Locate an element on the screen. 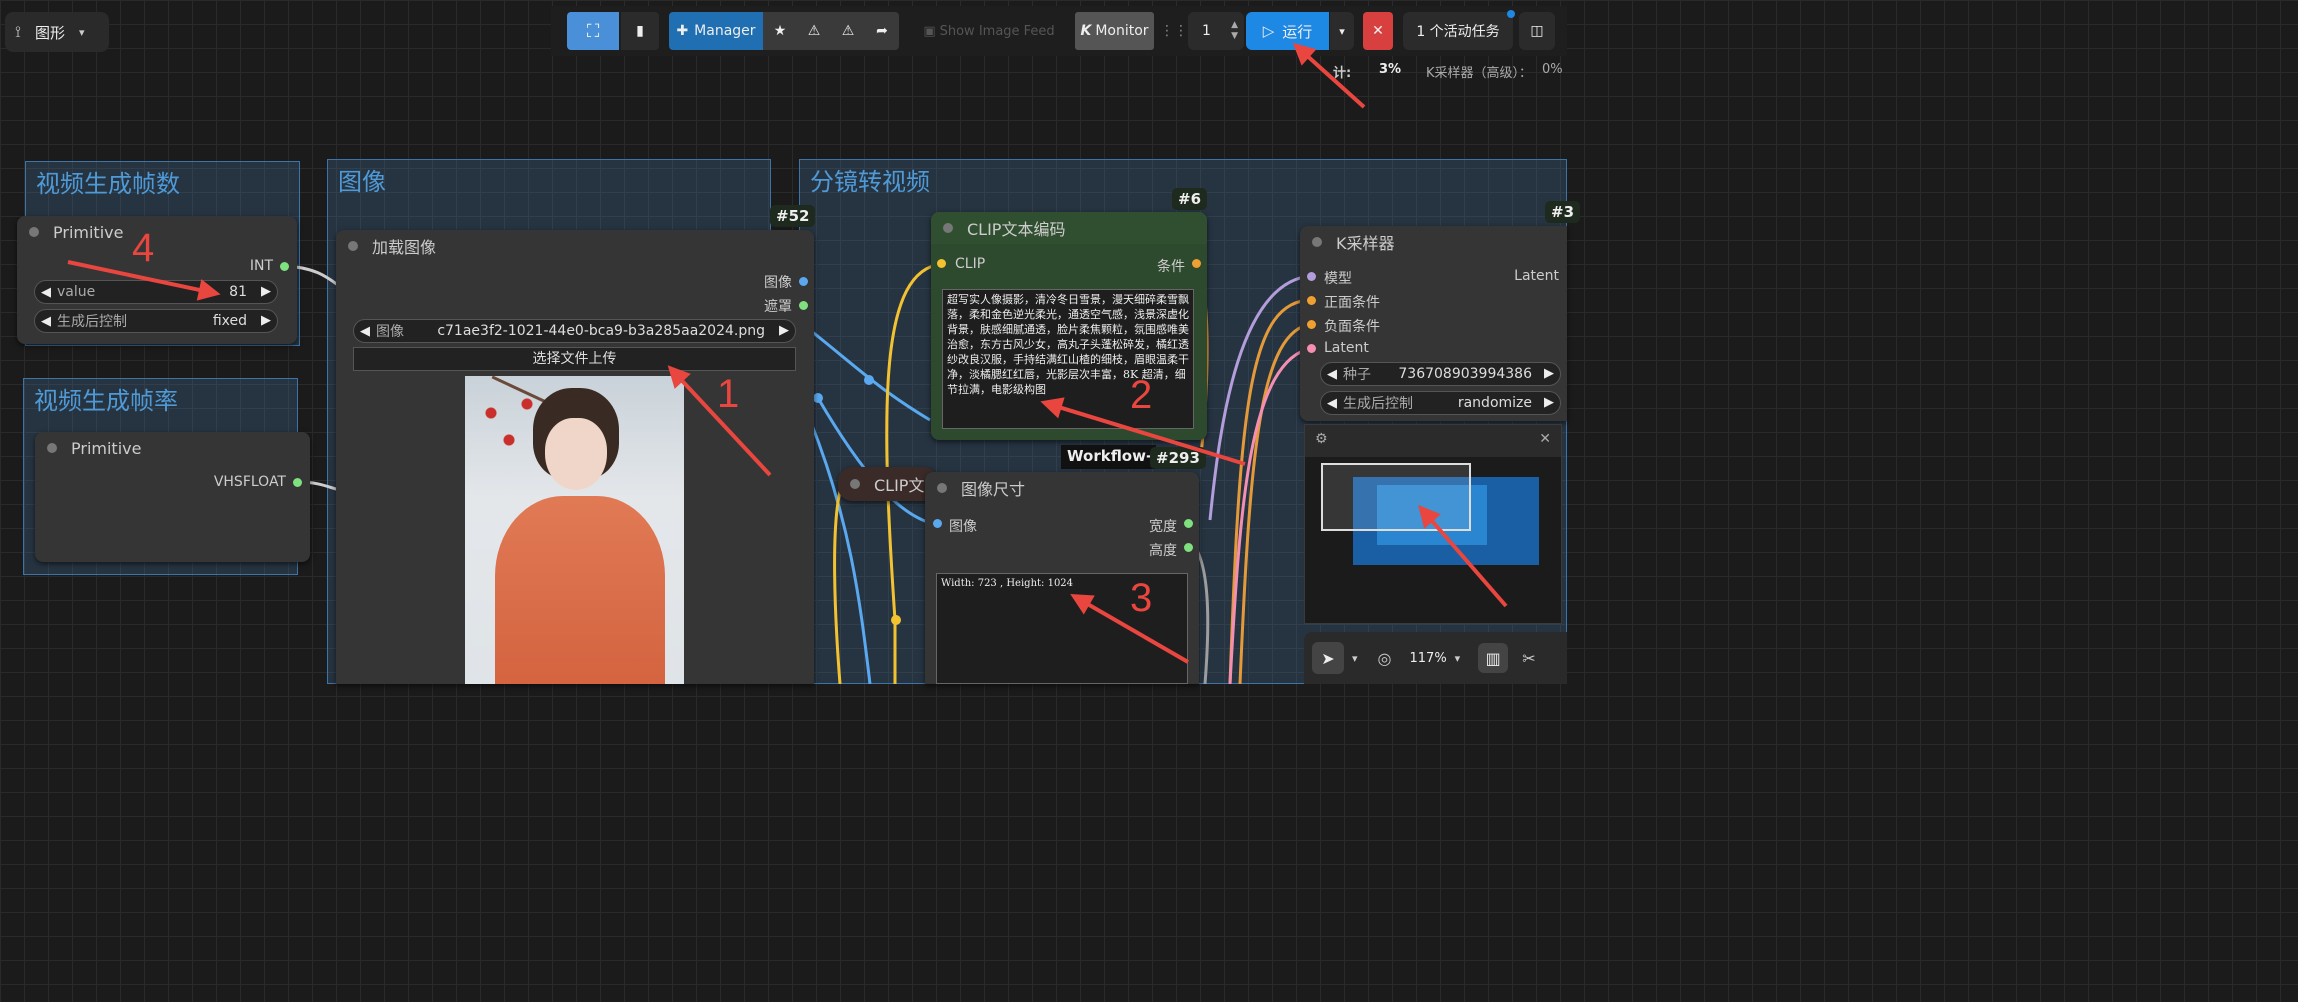 This screenshot has width=2298, height=1002. image-filename: c71ae3f2-1021-44e0-bca9-b3a285aa2024.png is located at coordinates (601, 331).